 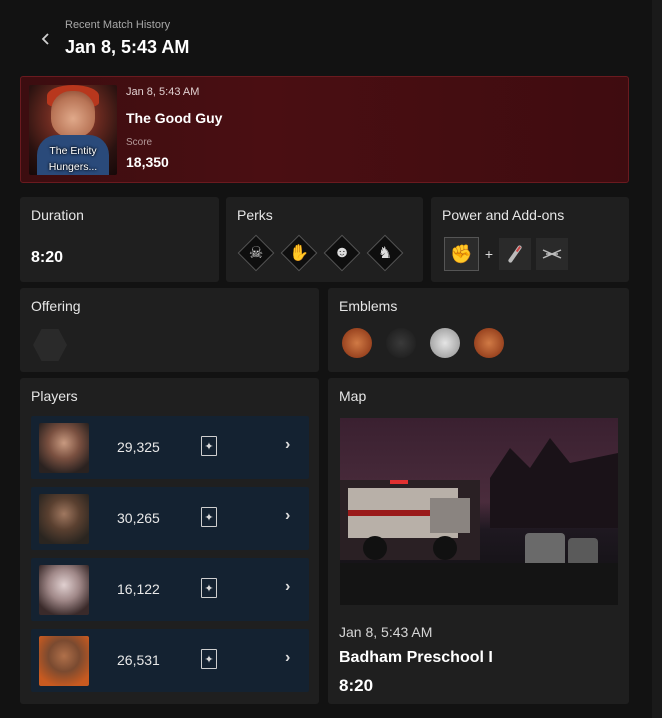 I want to click on perk-icon-1: ☠, so click(x=256, y=253).